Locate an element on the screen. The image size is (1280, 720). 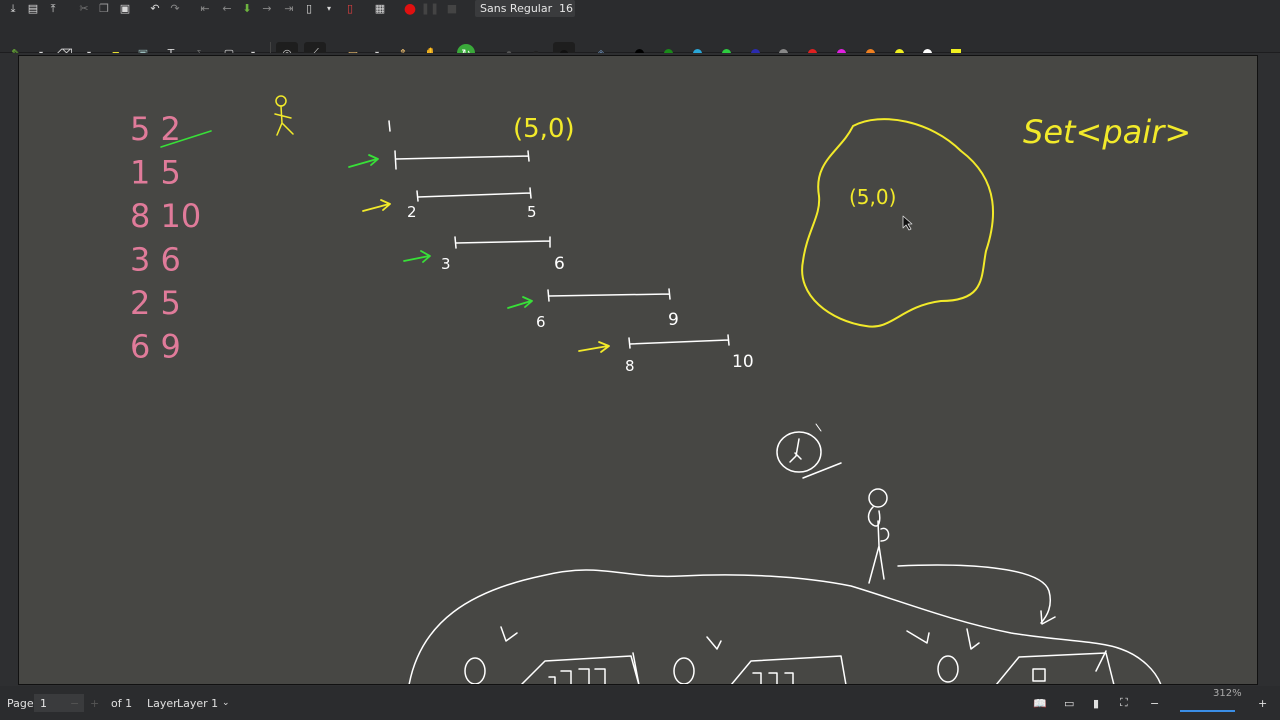
svg-text: 9 is located at coordinates (673, 320).